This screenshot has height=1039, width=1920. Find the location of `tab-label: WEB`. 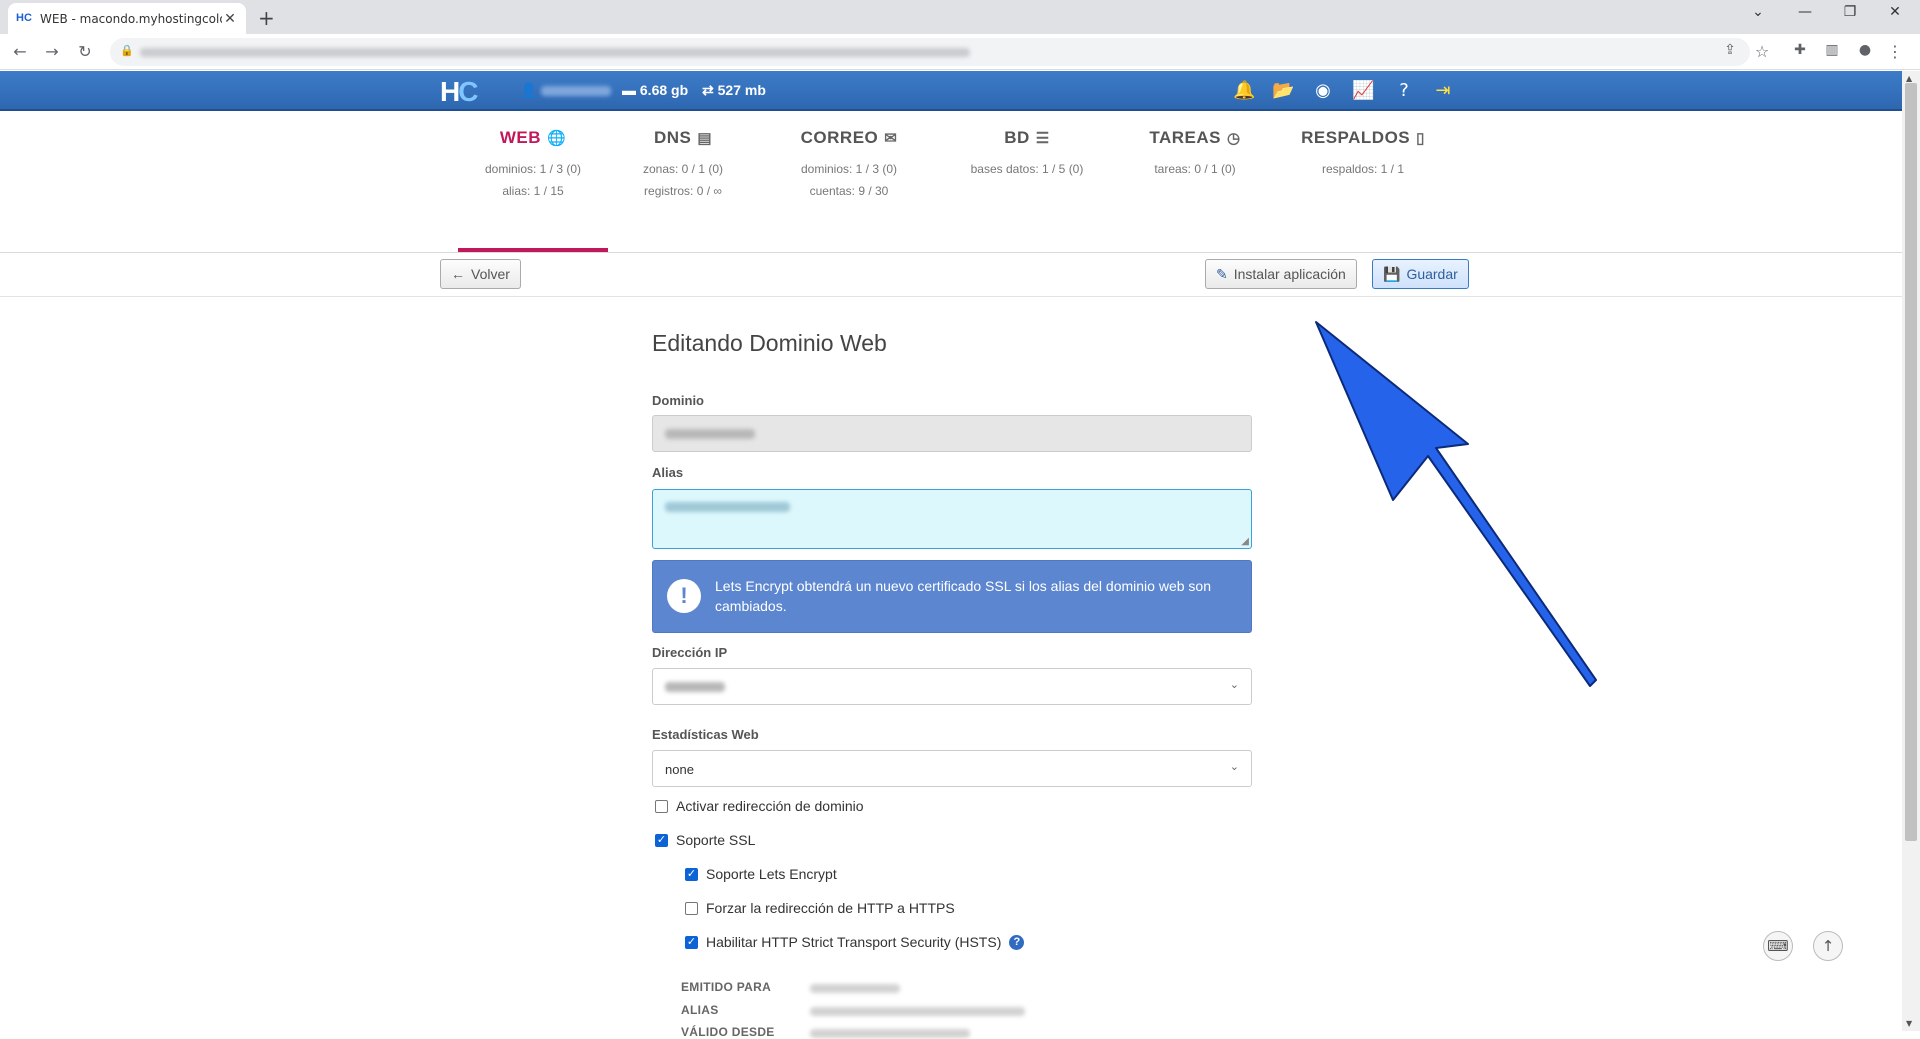

tab-label: WEB is located at coordinates (520, 137).